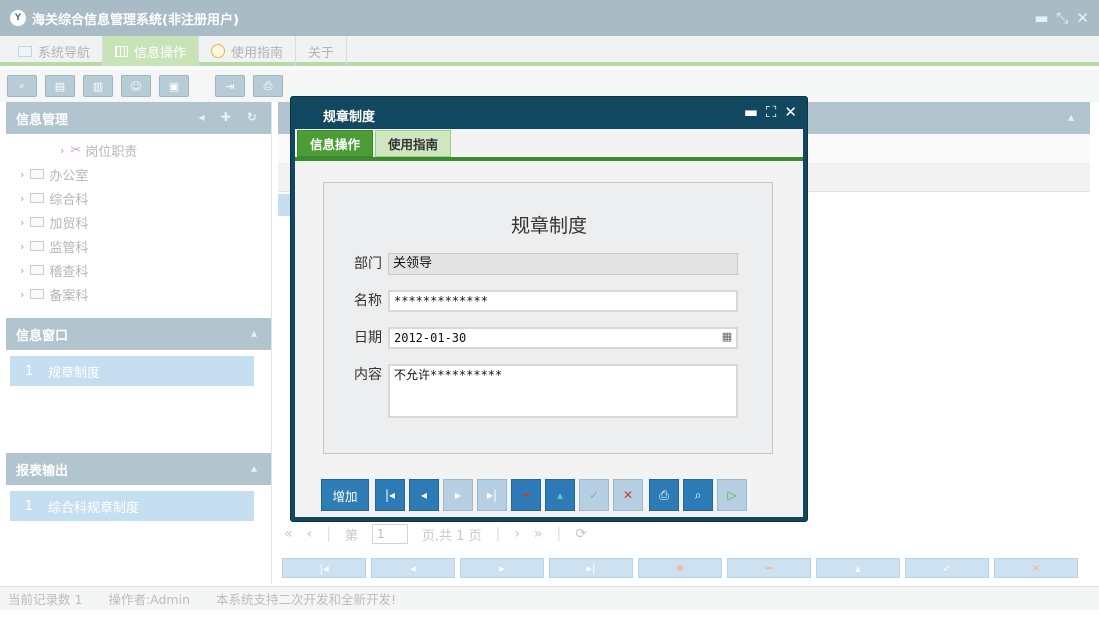  What do you see at coordinates (310, 534) in the screenshot?
I see `prev-page-icon: ‹` at bounding box center [310, 534].